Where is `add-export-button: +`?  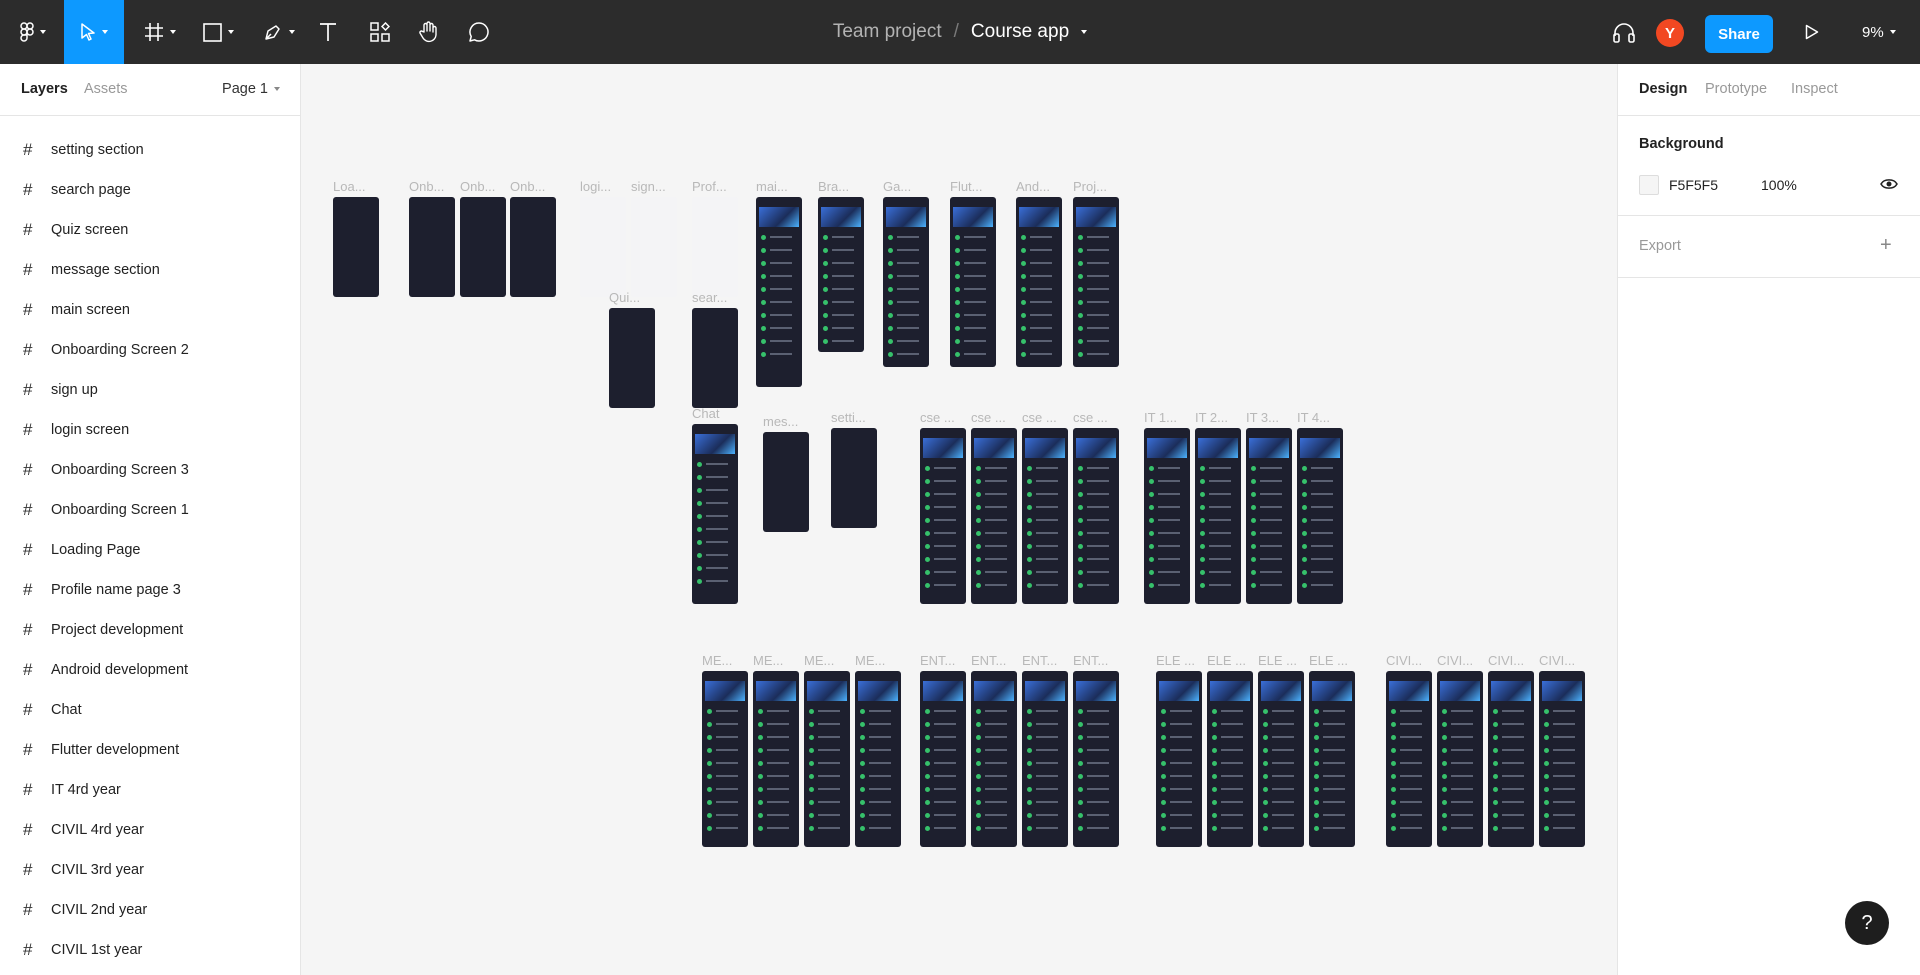 add-export-button: + is located at coordinates (1886, 245).